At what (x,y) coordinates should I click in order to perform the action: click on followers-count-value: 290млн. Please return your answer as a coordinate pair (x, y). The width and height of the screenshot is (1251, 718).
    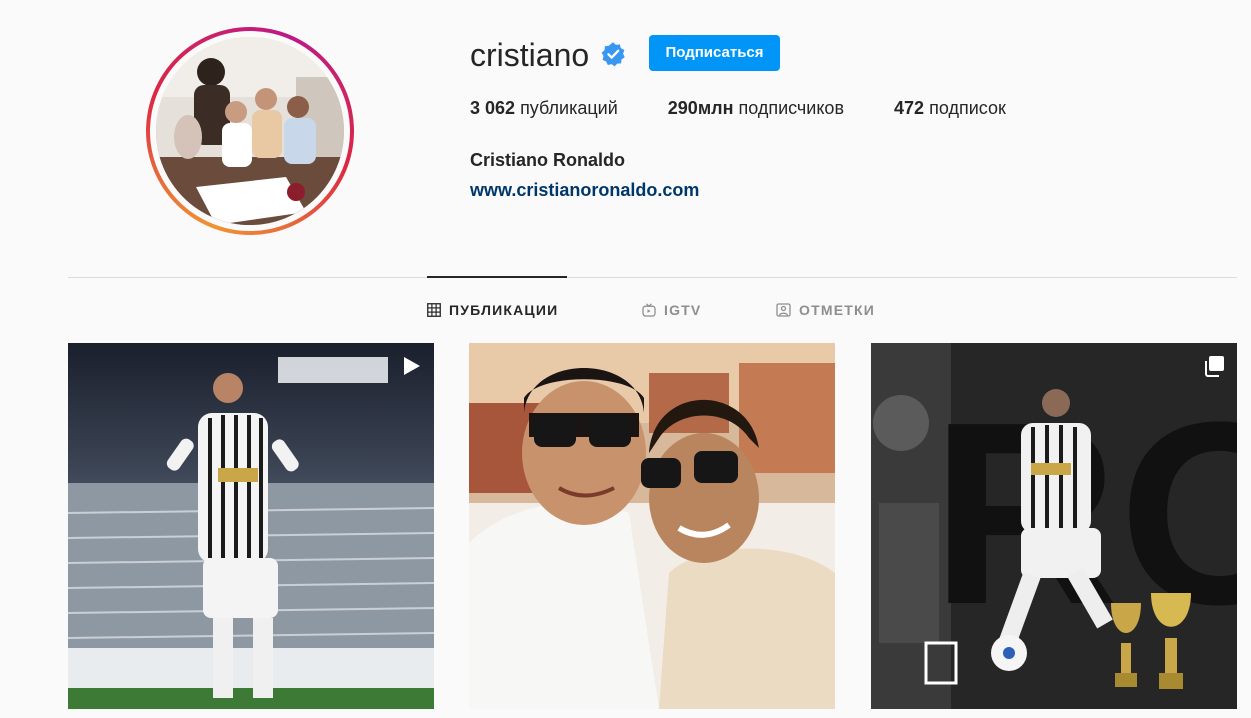
    Looking at the image, I should click on (700, 108).